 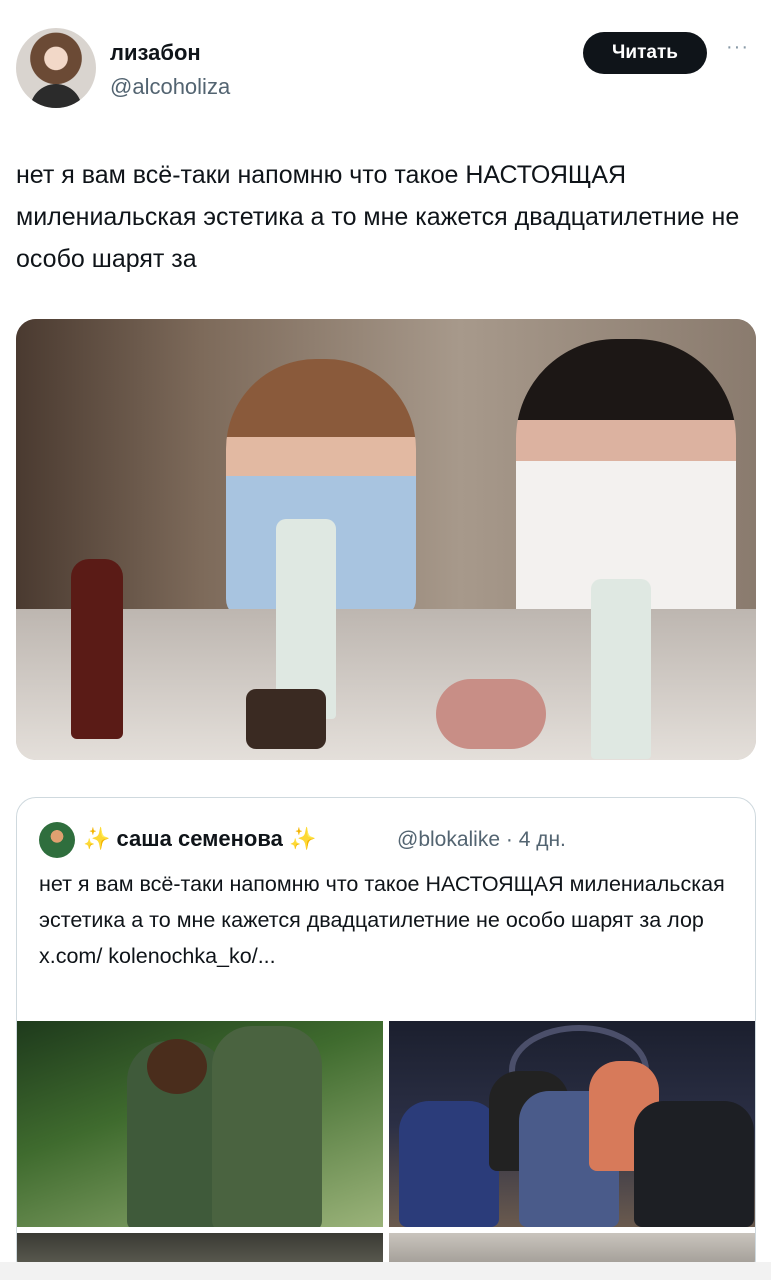 What do you see at coordinates (645, 53) in the screenshot?
I see `follow-button: Читать` at bounding box center [645, 53].